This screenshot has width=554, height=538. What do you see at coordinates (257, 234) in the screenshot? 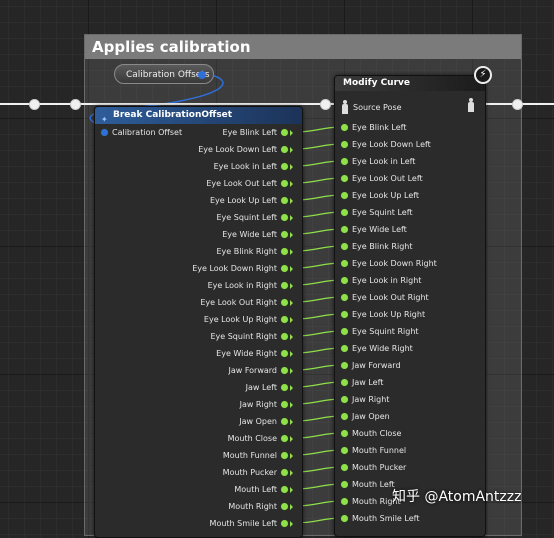
I see `output-pin-row: Eye Wide Left` at bounding box center [257, 234].